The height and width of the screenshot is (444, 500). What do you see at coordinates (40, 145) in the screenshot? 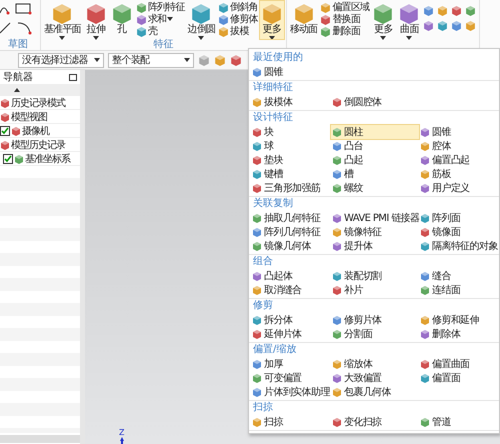
I see `tree-item: 模型历史记录` at bounding box center [40, 145].